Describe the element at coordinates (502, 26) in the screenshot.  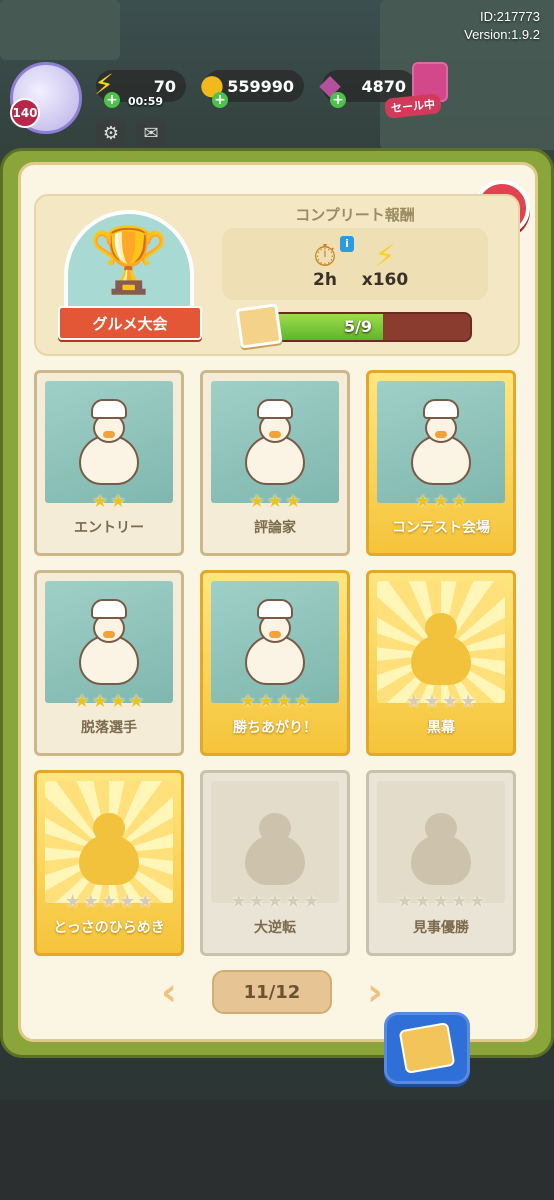
I see `version-info: ID:217773 Version:1.9.2` at that location.